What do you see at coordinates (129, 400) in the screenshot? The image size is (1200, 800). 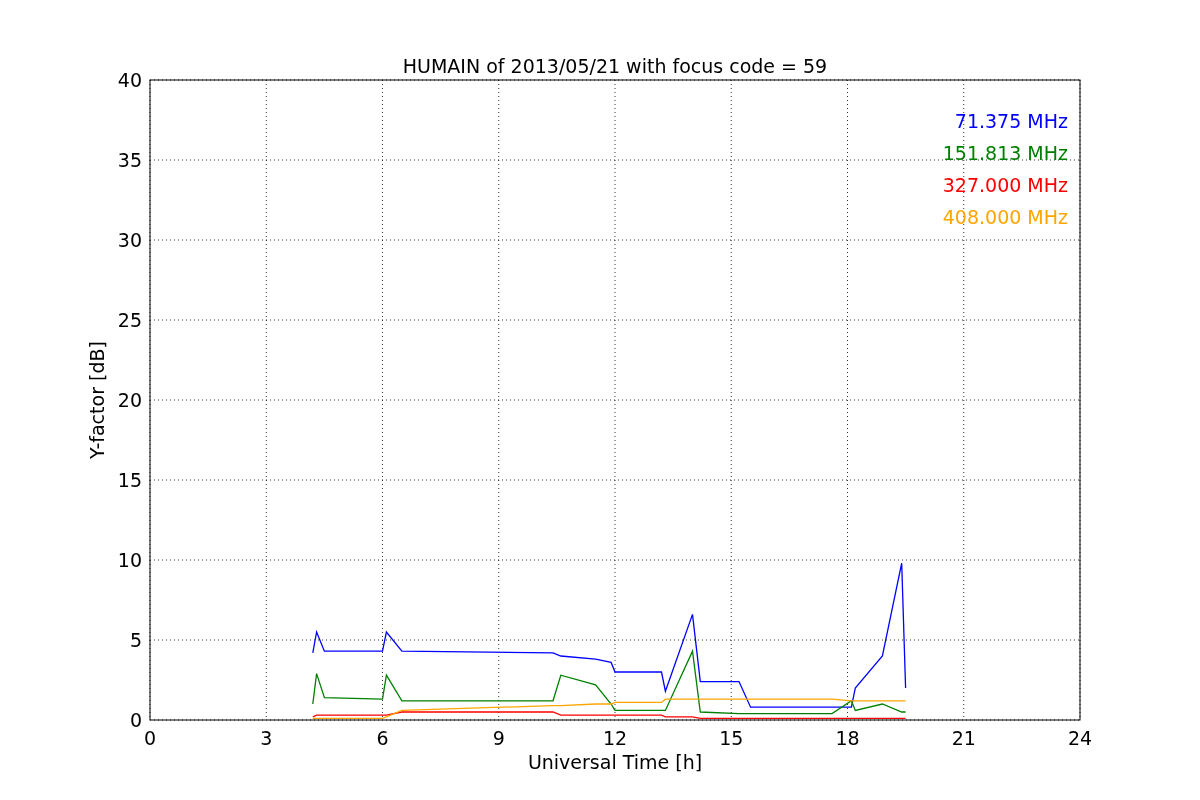 I see `tick-label: 20` at bounding box center [129, 400].